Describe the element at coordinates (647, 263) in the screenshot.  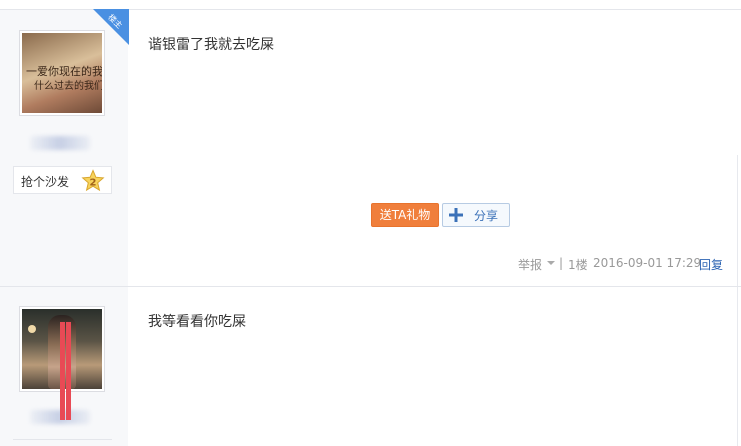
I see `post-timestamp: 2016-09-01 17:29` at that location.